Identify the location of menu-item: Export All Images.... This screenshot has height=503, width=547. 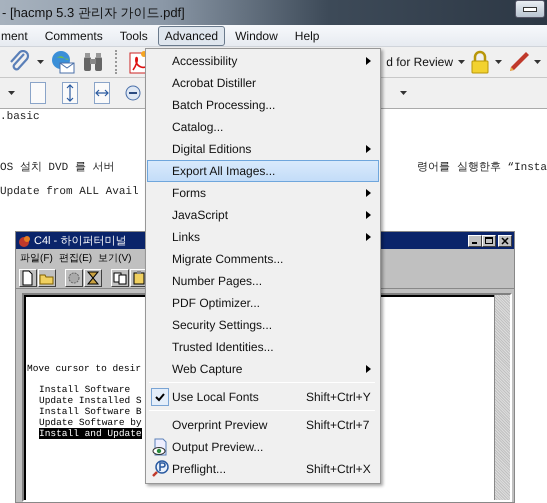
(263, 171).